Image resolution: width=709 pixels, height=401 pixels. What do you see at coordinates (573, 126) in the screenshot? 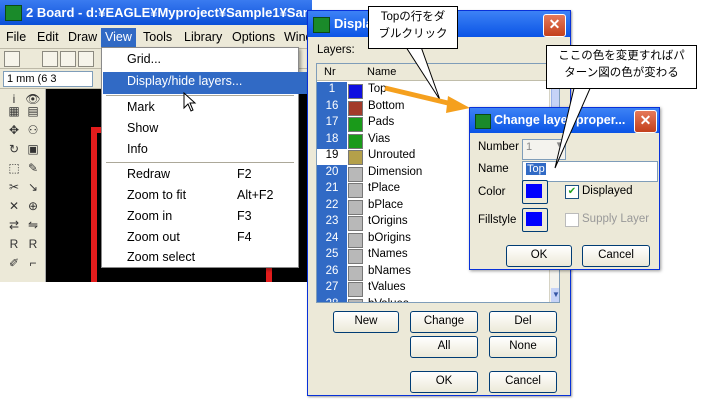
I see `callout-pointer` at bounding box center [573, 126].